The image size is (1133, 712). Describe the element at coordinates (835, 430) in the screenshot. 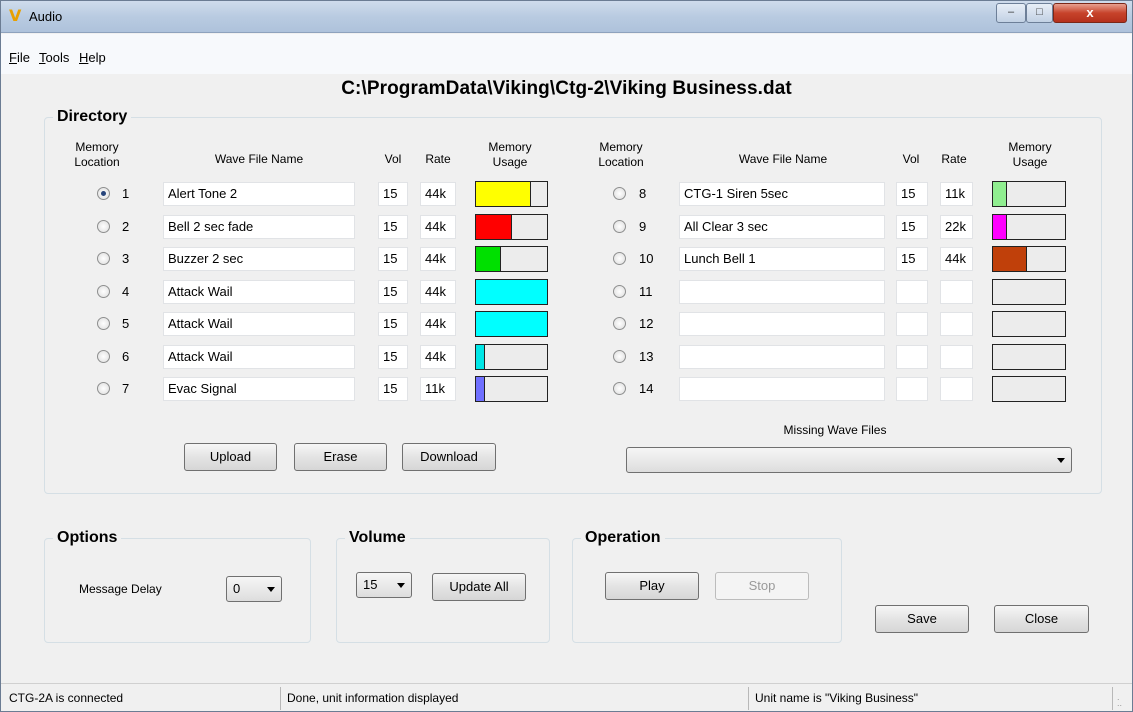

I see `missing-wave-files-label: Missing Wave Files` at that location.